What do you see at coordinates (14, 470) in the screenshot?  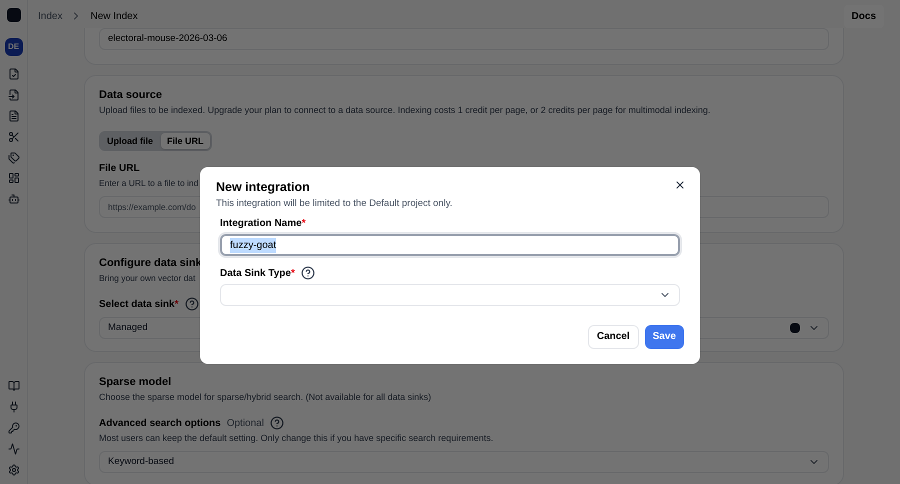 I see `settings-icon` at bounding box center [14, 470].